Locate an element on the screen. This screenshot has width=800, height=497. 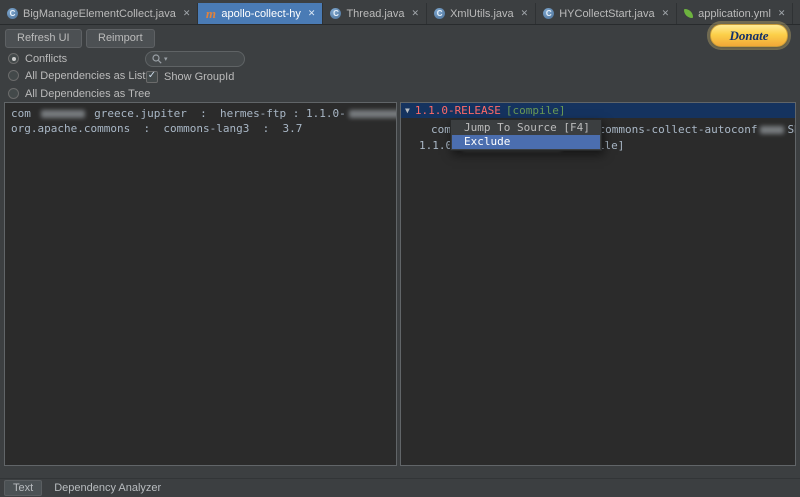
dependency-text: SH is located at coordinates (791, 129).